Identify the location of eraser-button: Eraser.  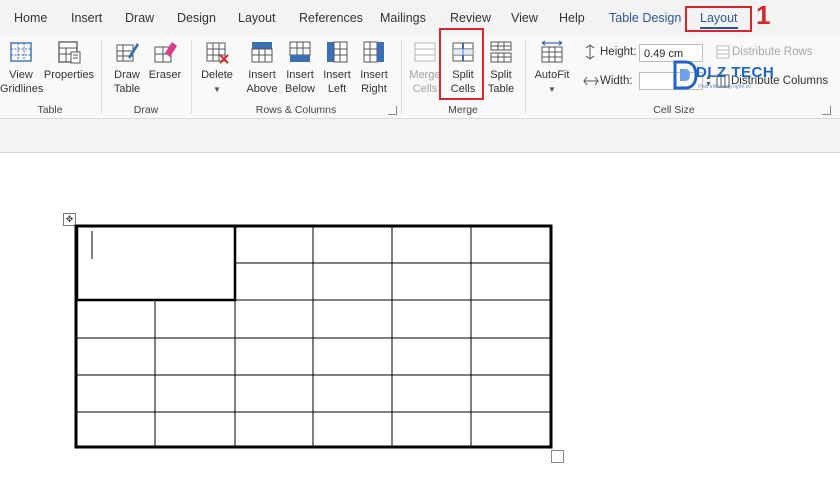
(165, 59).